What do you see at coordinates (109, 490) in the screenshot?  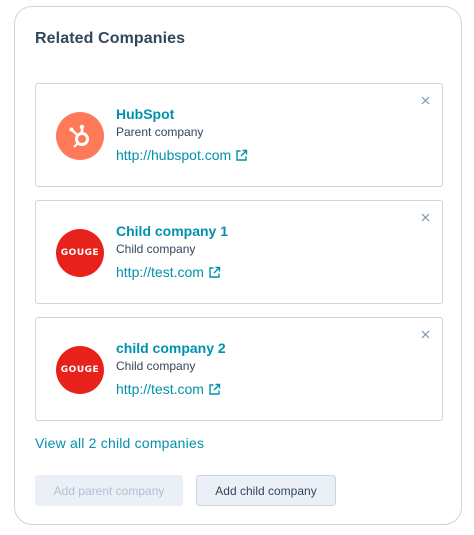 I see `add-parent-company-button: Add parent company` at bounding box center [109, 490].